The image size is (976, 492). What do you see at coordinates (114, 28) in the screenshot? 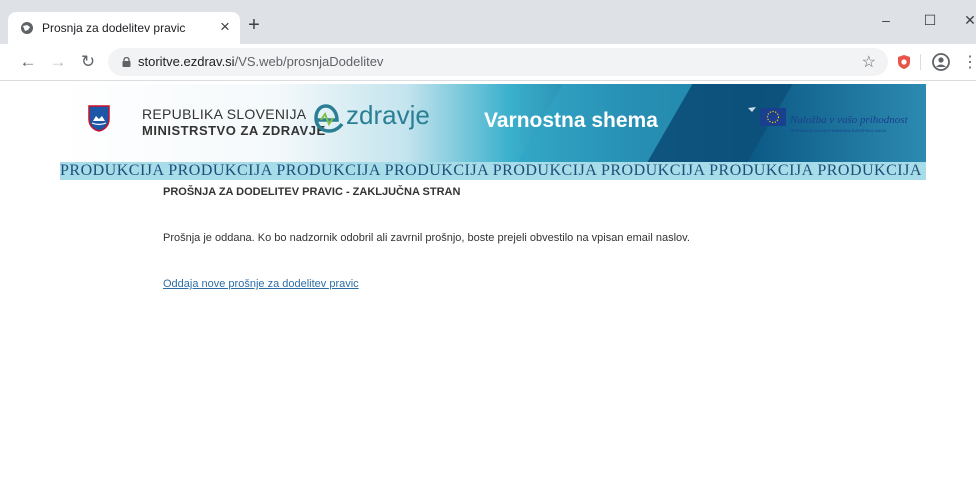
I see `tab-title: Prosnja za dodelitev pravic` at bounding box center [114, 28].